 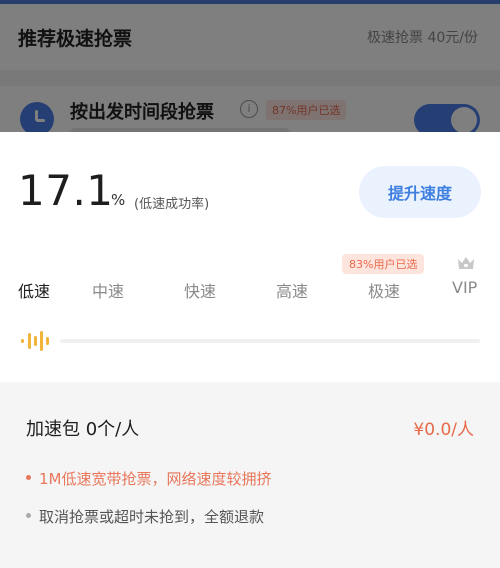 What do you see at coordinates (383, 264) in the screenshot?
I see `popular-tier-badge: 83%用户已选` at bounding box center [383, 264].